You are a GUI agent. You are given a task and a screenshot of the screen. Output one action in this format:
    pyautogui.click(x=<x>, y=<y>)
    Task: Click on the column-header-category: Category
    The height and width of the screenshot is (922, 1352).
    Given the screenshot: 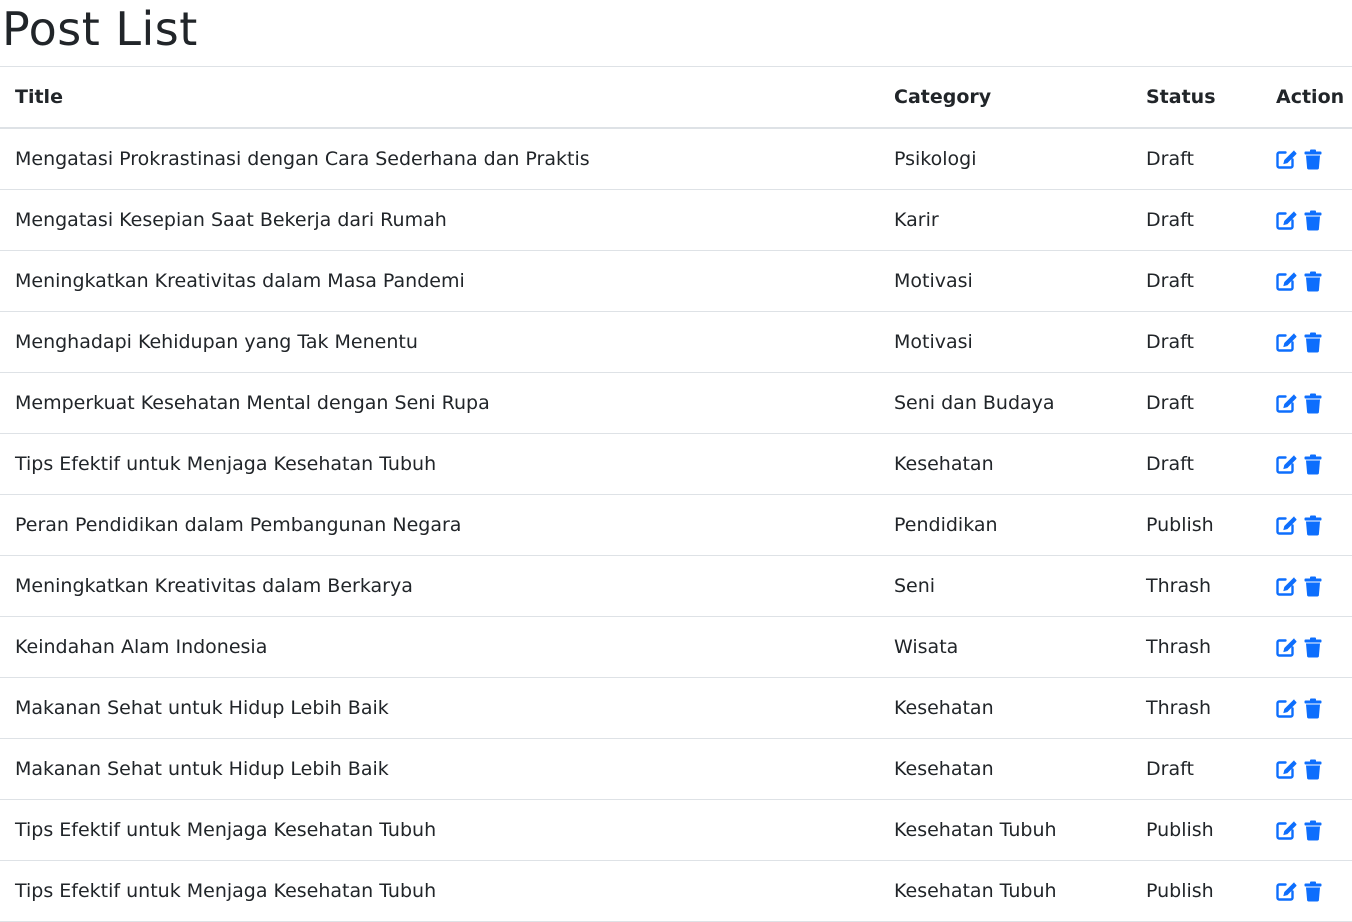 What is the action you would take?
    pyautogui.click(x=1005, y=97)
    